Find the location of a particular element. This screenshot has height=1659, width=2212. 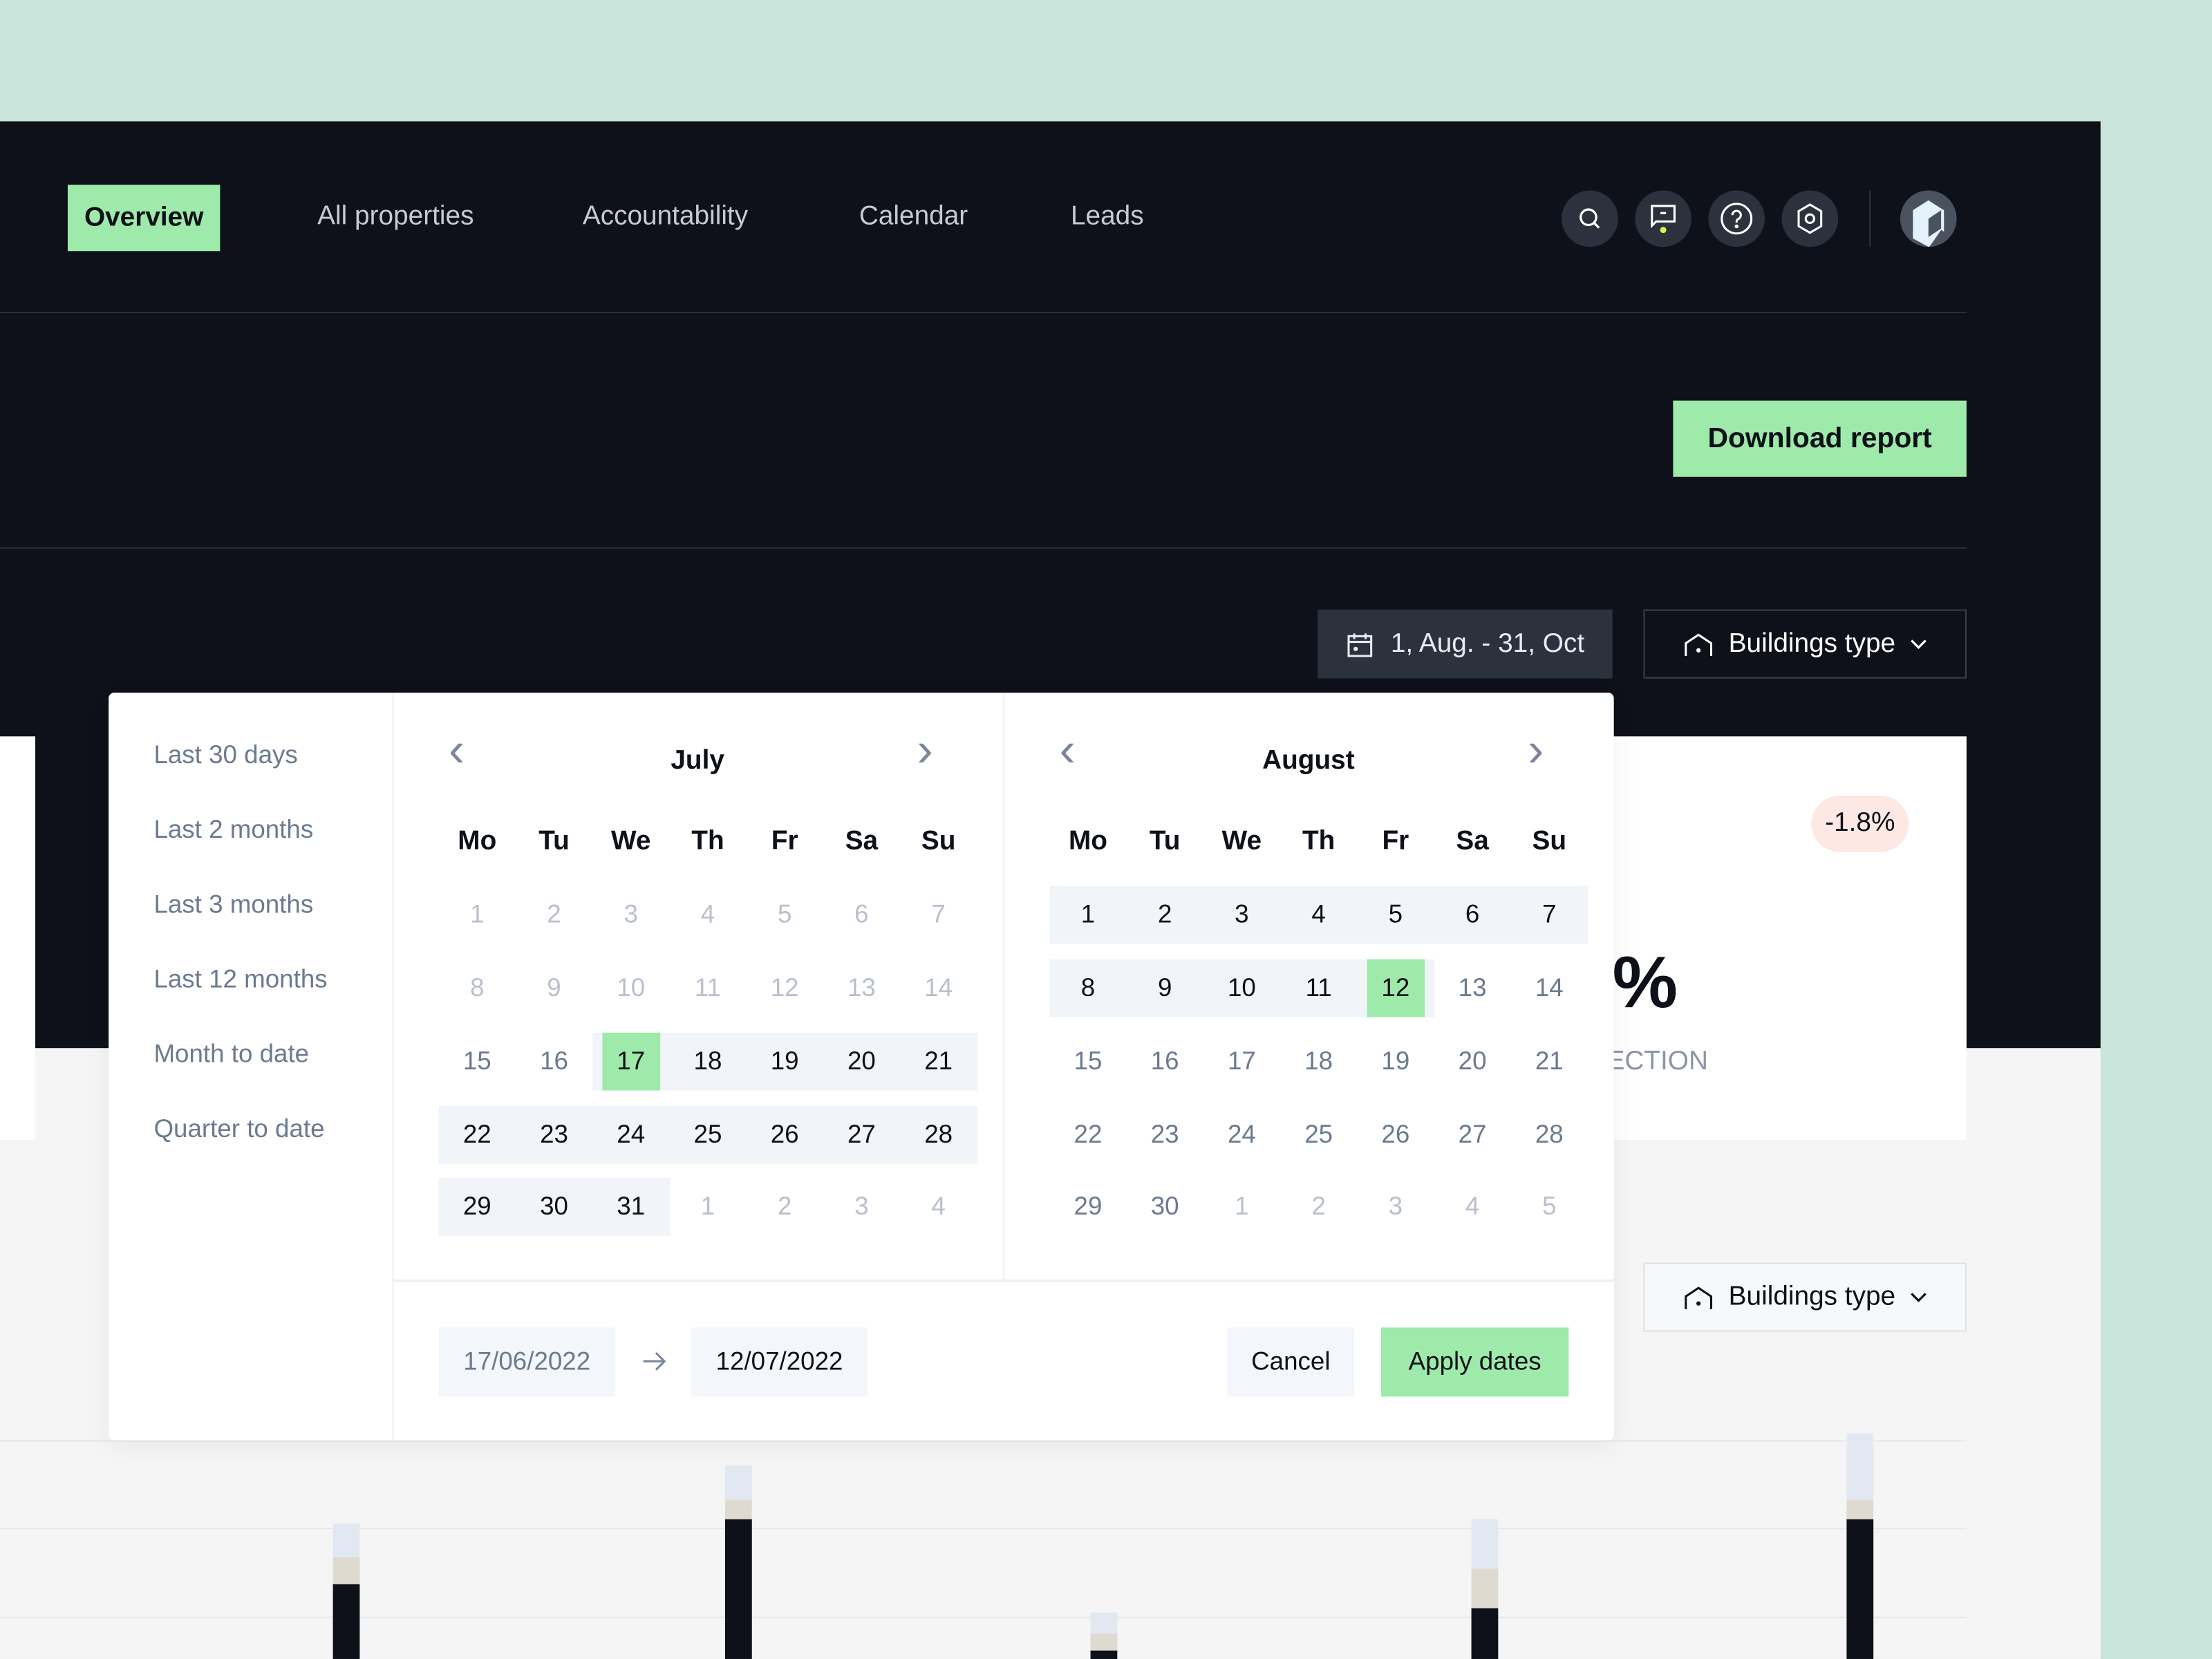

start-date-input: 17/06/2022 is located at coordinates (526, 1362).